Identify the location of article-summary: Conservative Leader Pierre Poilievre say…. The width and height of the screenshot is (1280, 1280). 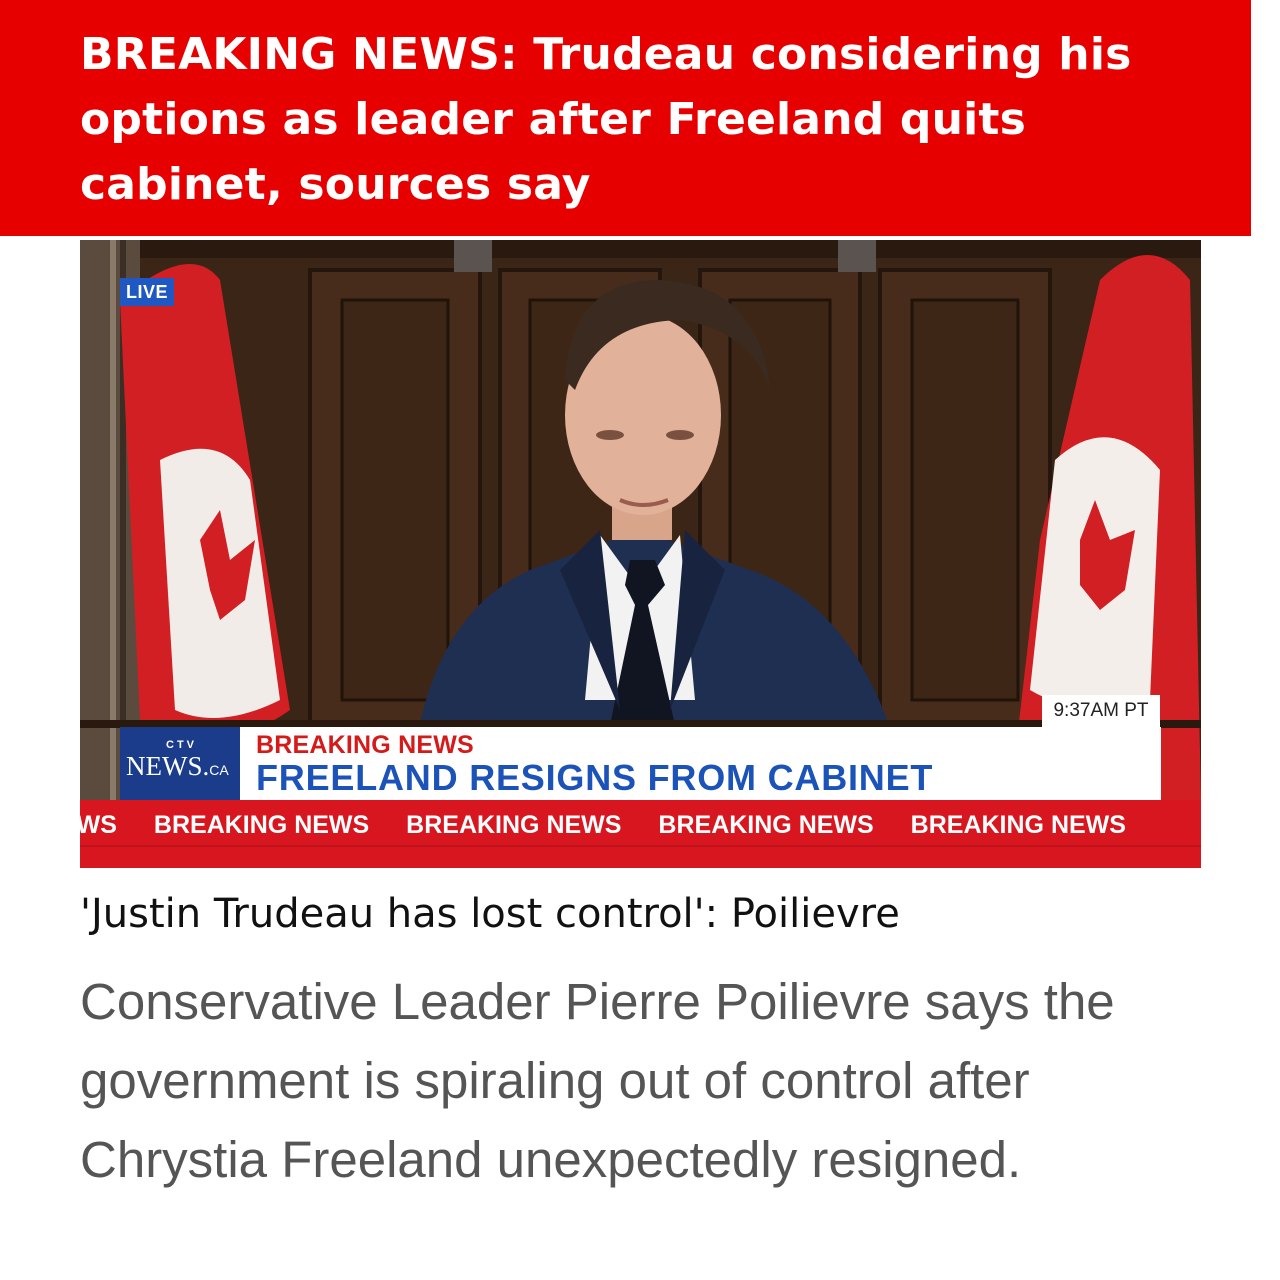
(597, 1080).